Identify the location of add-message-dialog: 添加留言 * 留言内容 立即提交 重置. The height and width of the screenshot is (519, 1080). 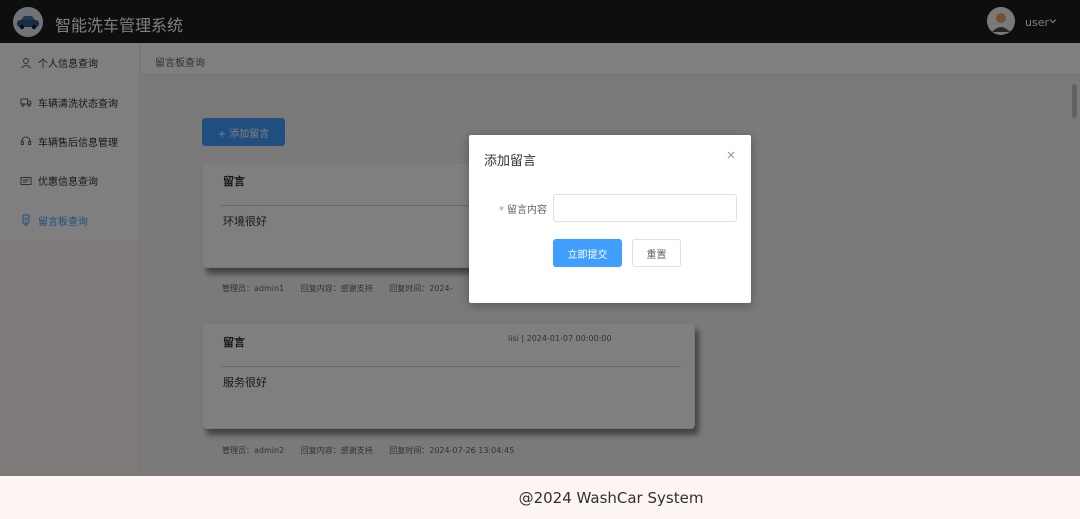
(610, 219).